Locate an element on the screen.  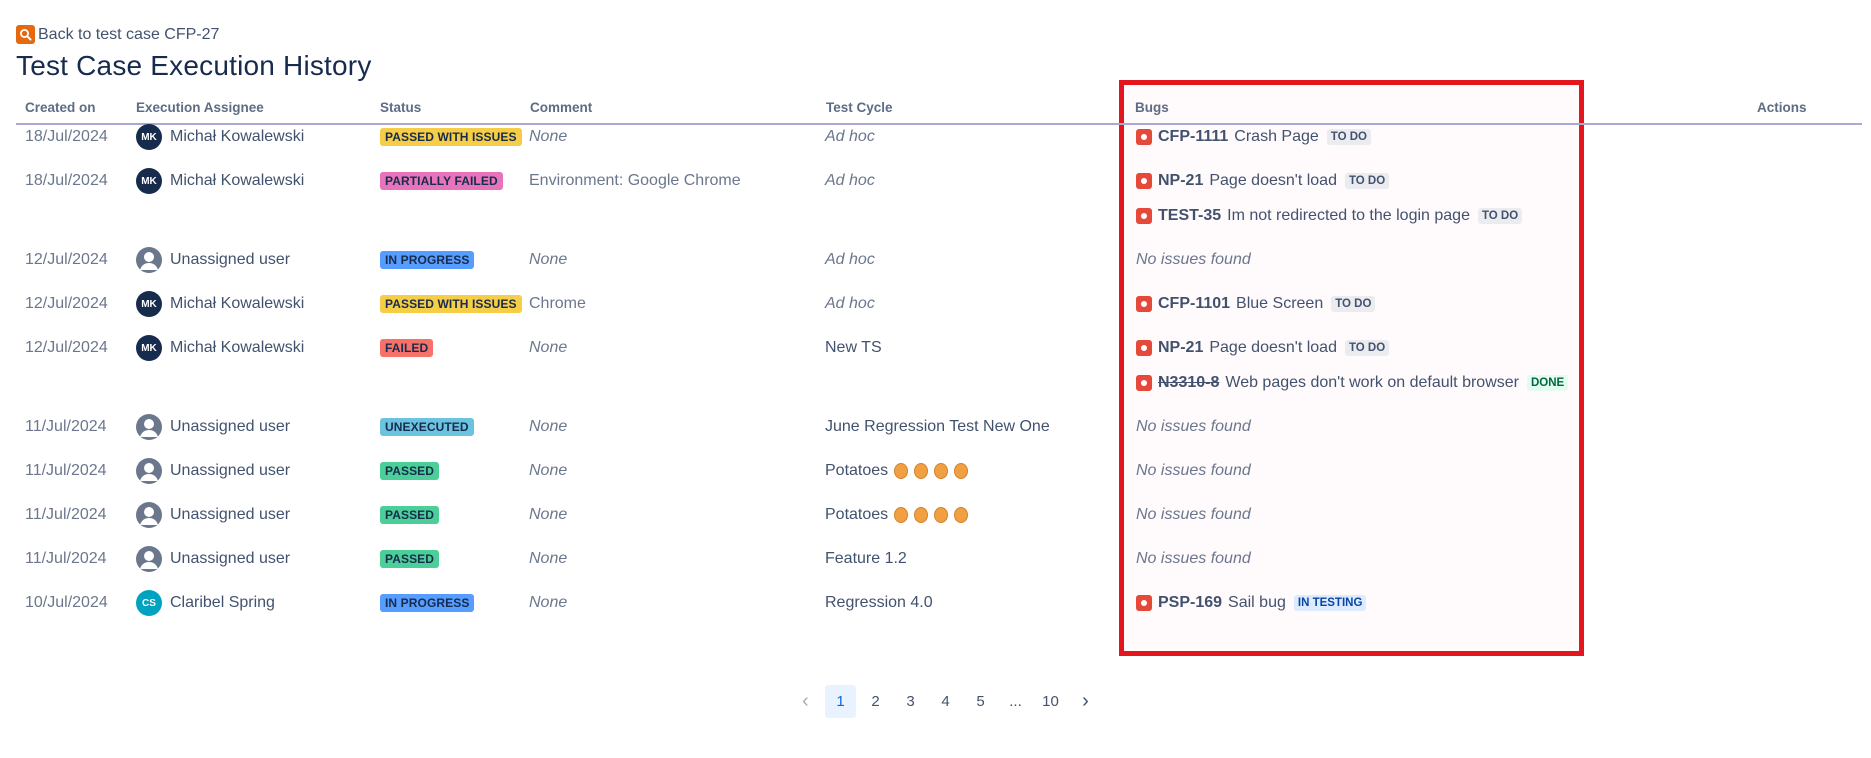
status-badge: PARTIALLY FAILED is located at coordinates (441, 181).